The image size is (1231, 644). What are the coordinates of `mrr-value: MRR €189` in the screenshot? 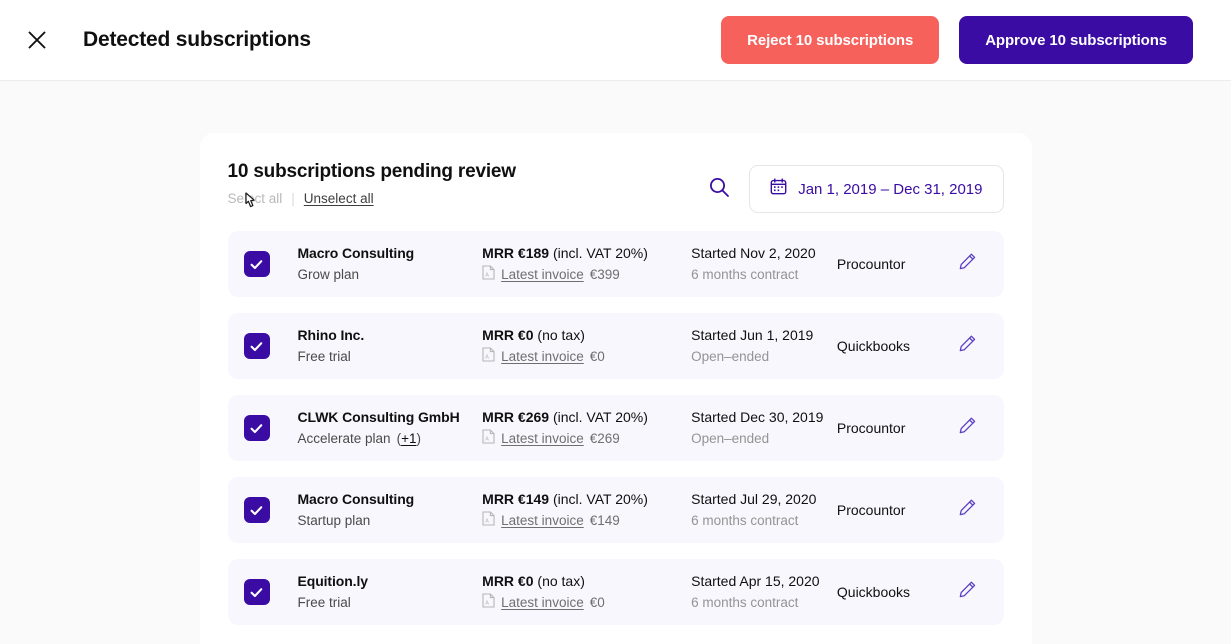 It's located at (516, 252).